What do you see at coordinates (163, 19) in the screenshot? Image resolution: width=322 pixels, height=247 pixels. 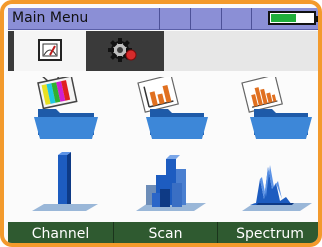 I see `title-bar: Main Menu` at bounding box center [163, 19].